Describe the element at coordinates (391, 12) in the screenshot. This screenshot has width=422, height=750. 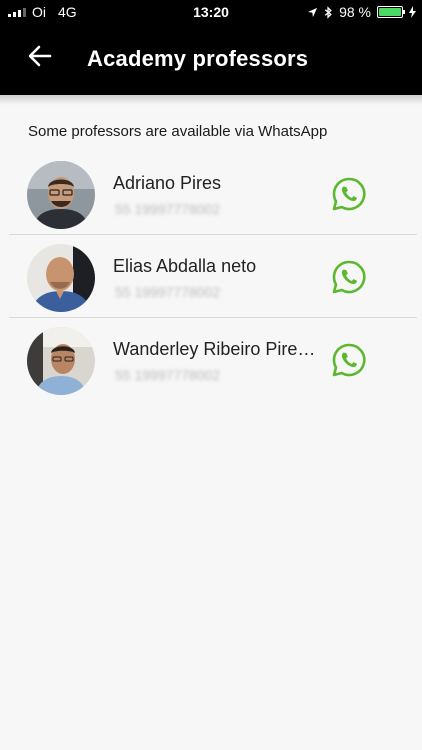
I see `battery-icon` at that location.